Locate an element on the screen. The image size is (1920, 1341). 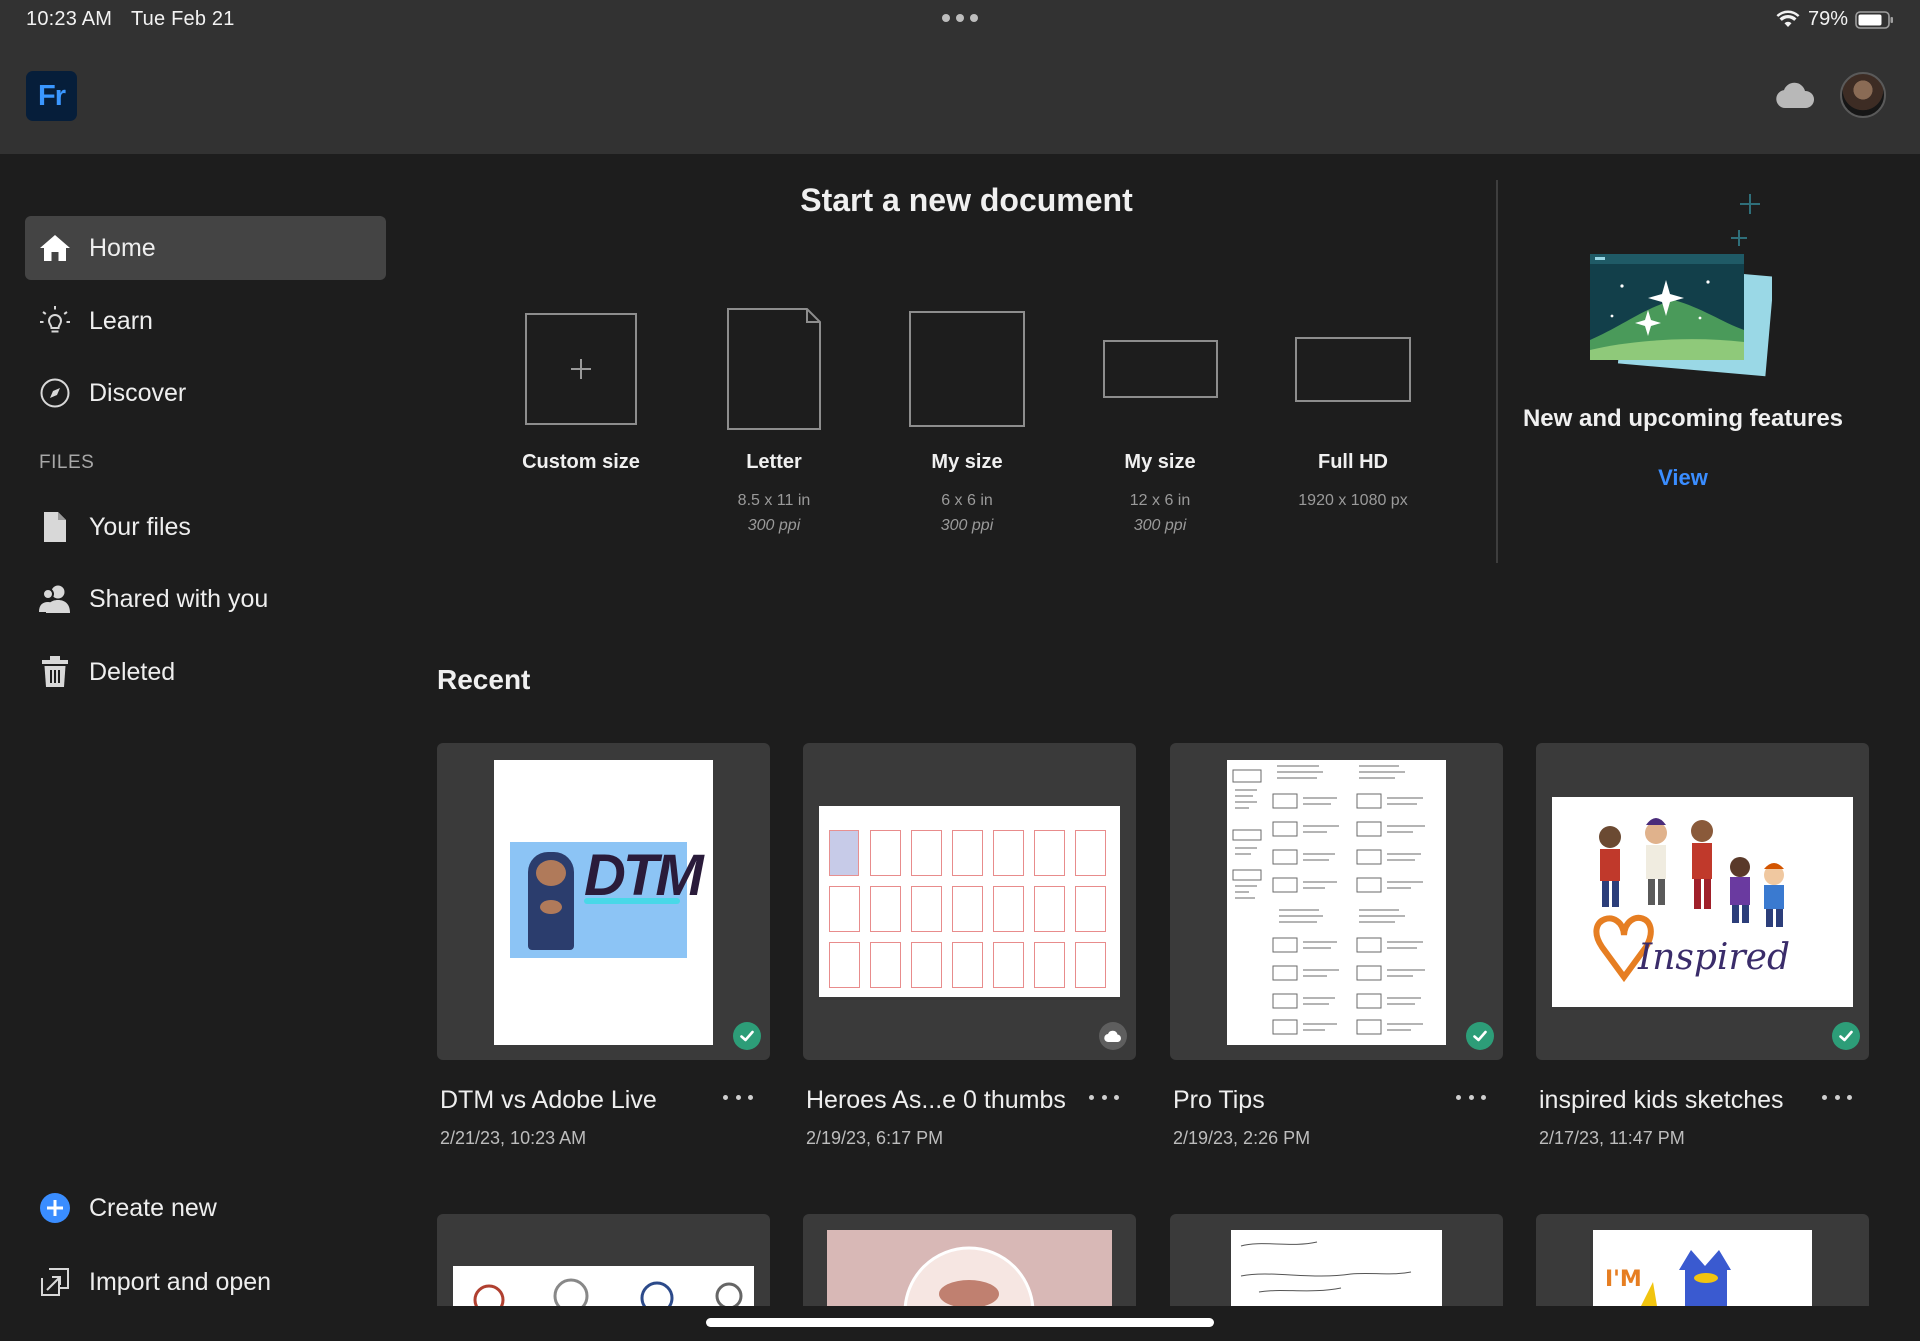
recent-file-card: DTM is located at coordinates (603, 901).